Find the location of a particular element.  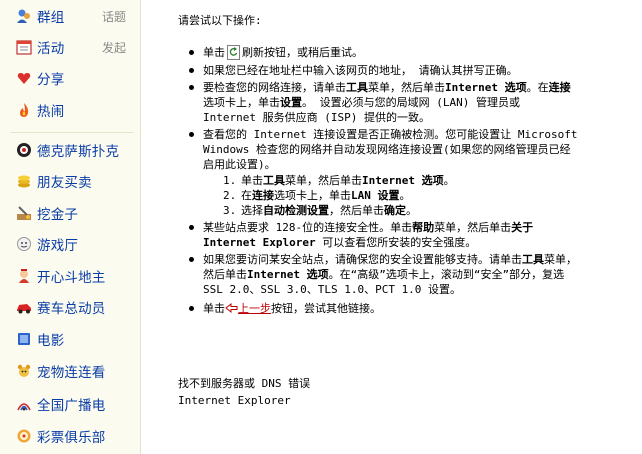

sidebar-item-label: 挖金子 is located at coordinates (58, 215).